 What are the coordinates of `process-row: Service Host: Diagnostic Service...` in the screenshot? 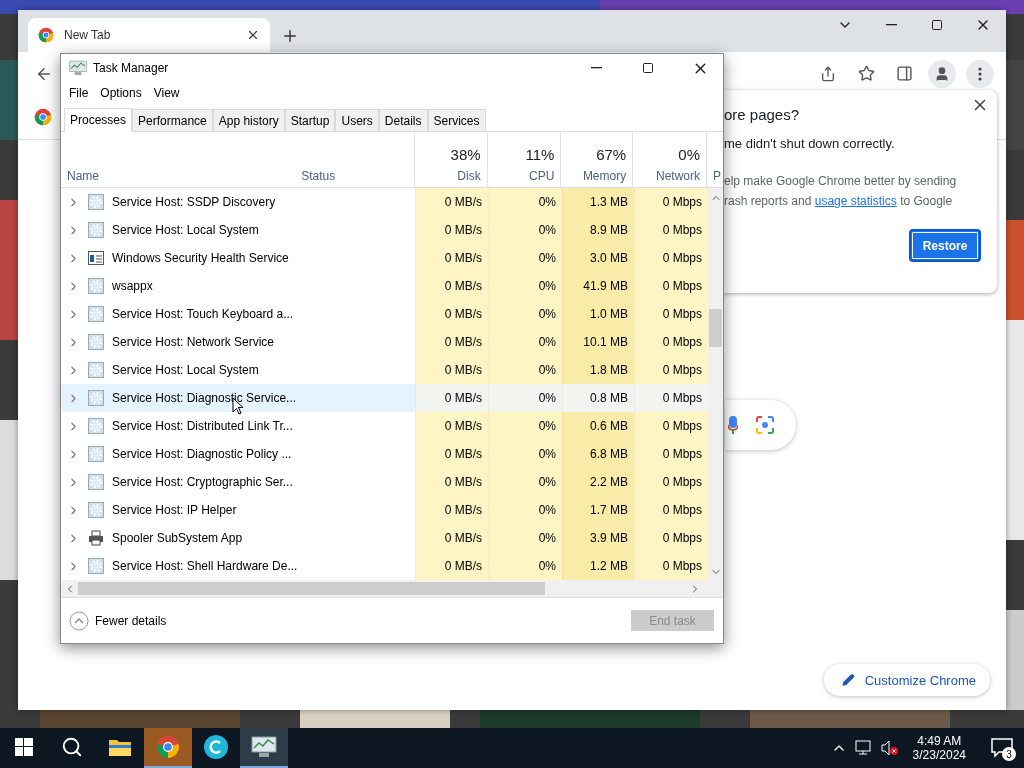 It's located at (238, 398).